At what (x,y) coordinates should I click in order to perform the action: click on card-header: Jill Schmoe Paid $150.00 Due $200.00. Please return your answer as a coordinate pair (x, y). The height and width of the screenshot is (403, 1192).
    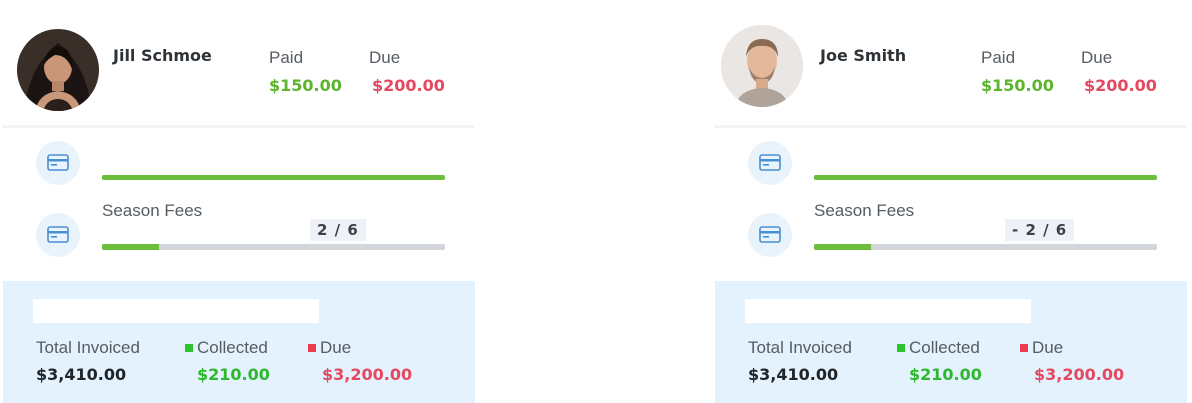
    Looking at the image, I should click on (239, 63).